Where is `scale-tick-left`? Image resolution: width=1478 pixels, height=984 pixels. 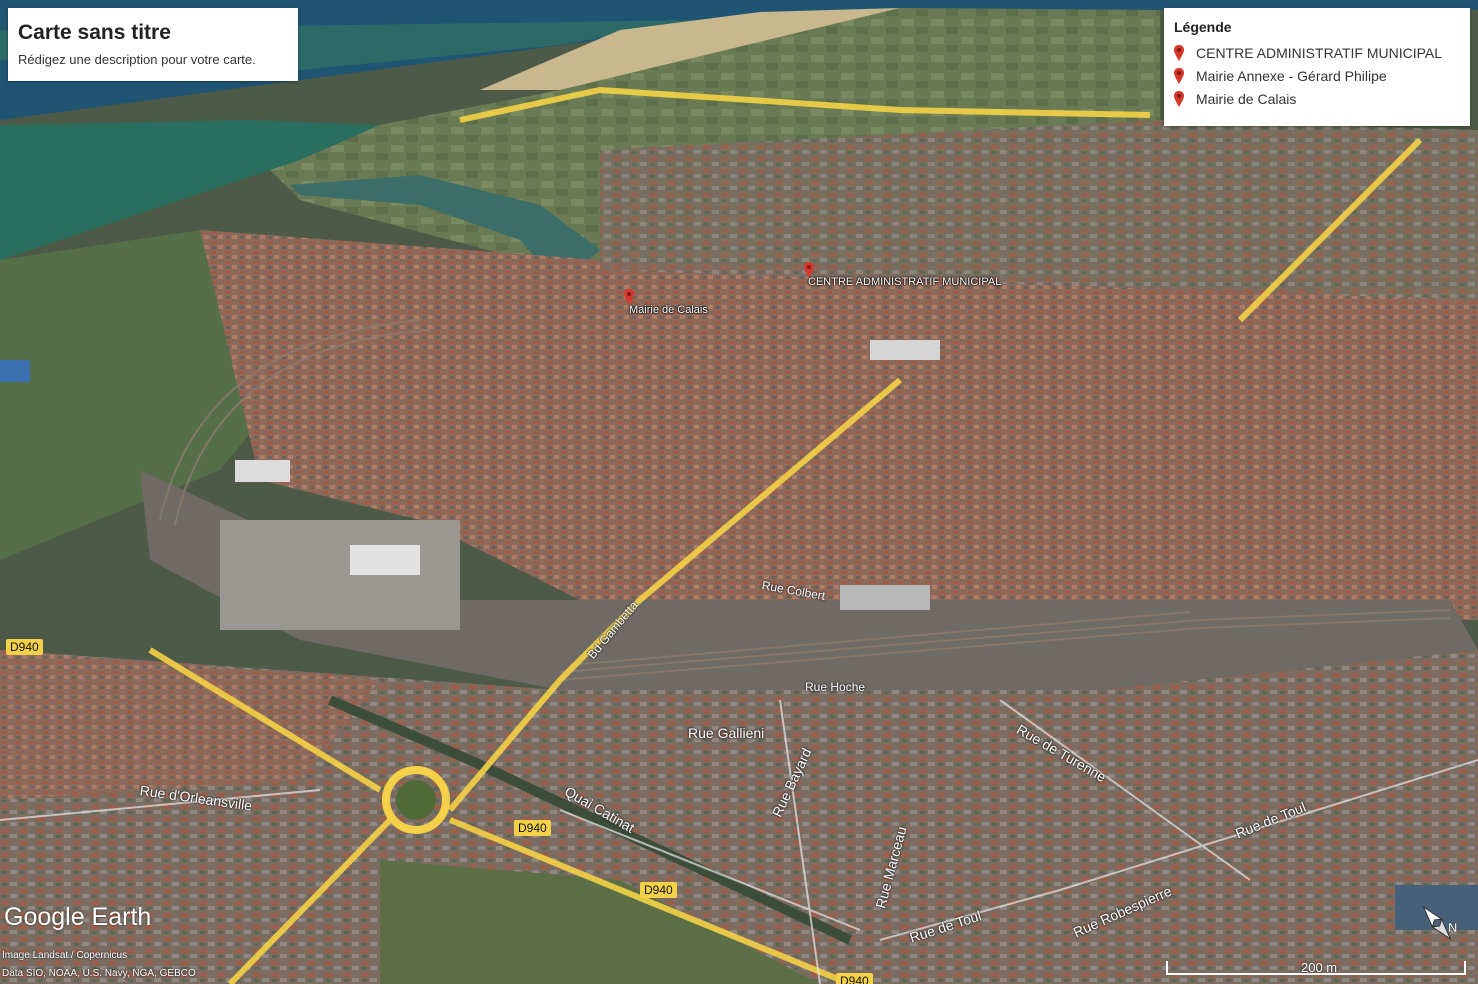
scale-tick-left is located at coordinates (1167, 968).